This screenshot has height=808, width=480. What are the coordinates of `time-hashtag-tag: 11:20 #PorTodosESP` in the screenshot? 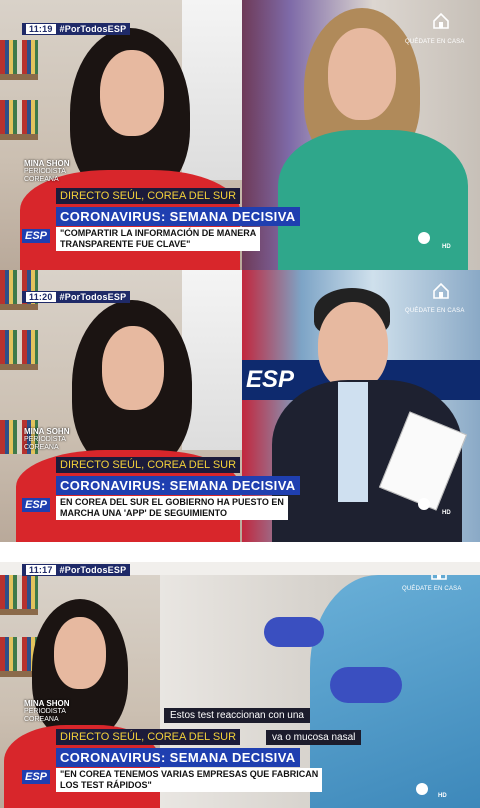 It's located at (76, 297).